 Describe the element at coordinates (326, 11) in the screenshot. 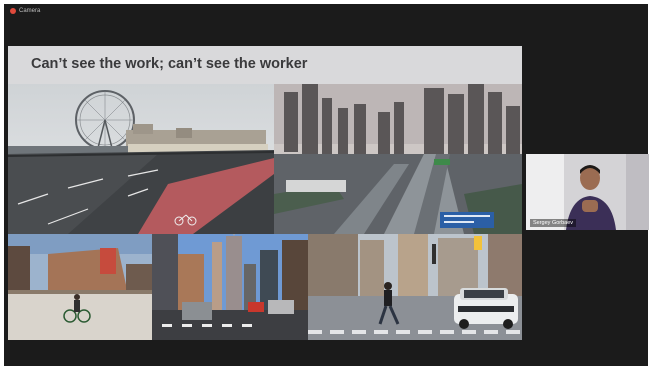

I see `title-bar: Camera` at that location.